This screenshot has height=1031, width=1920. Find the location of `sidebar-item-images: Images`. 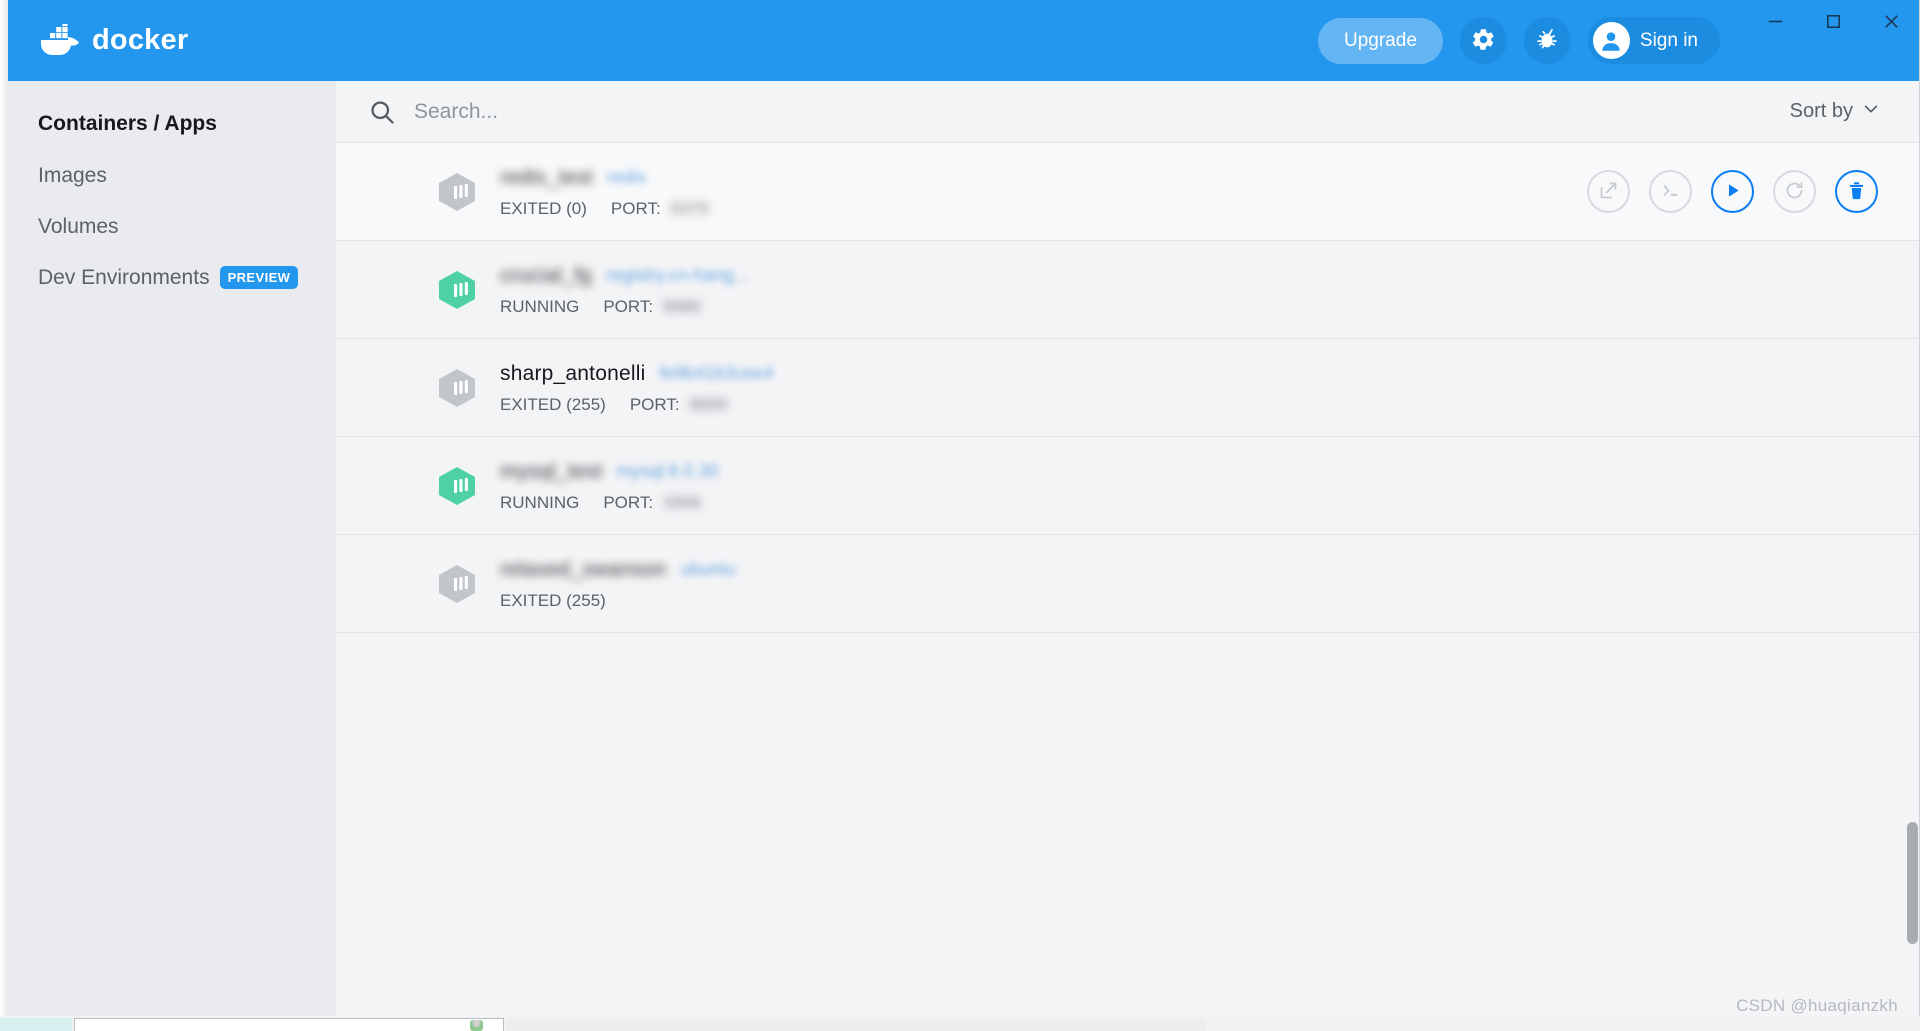

sidebar-item-images: Images is located at coordinates (172, 175).